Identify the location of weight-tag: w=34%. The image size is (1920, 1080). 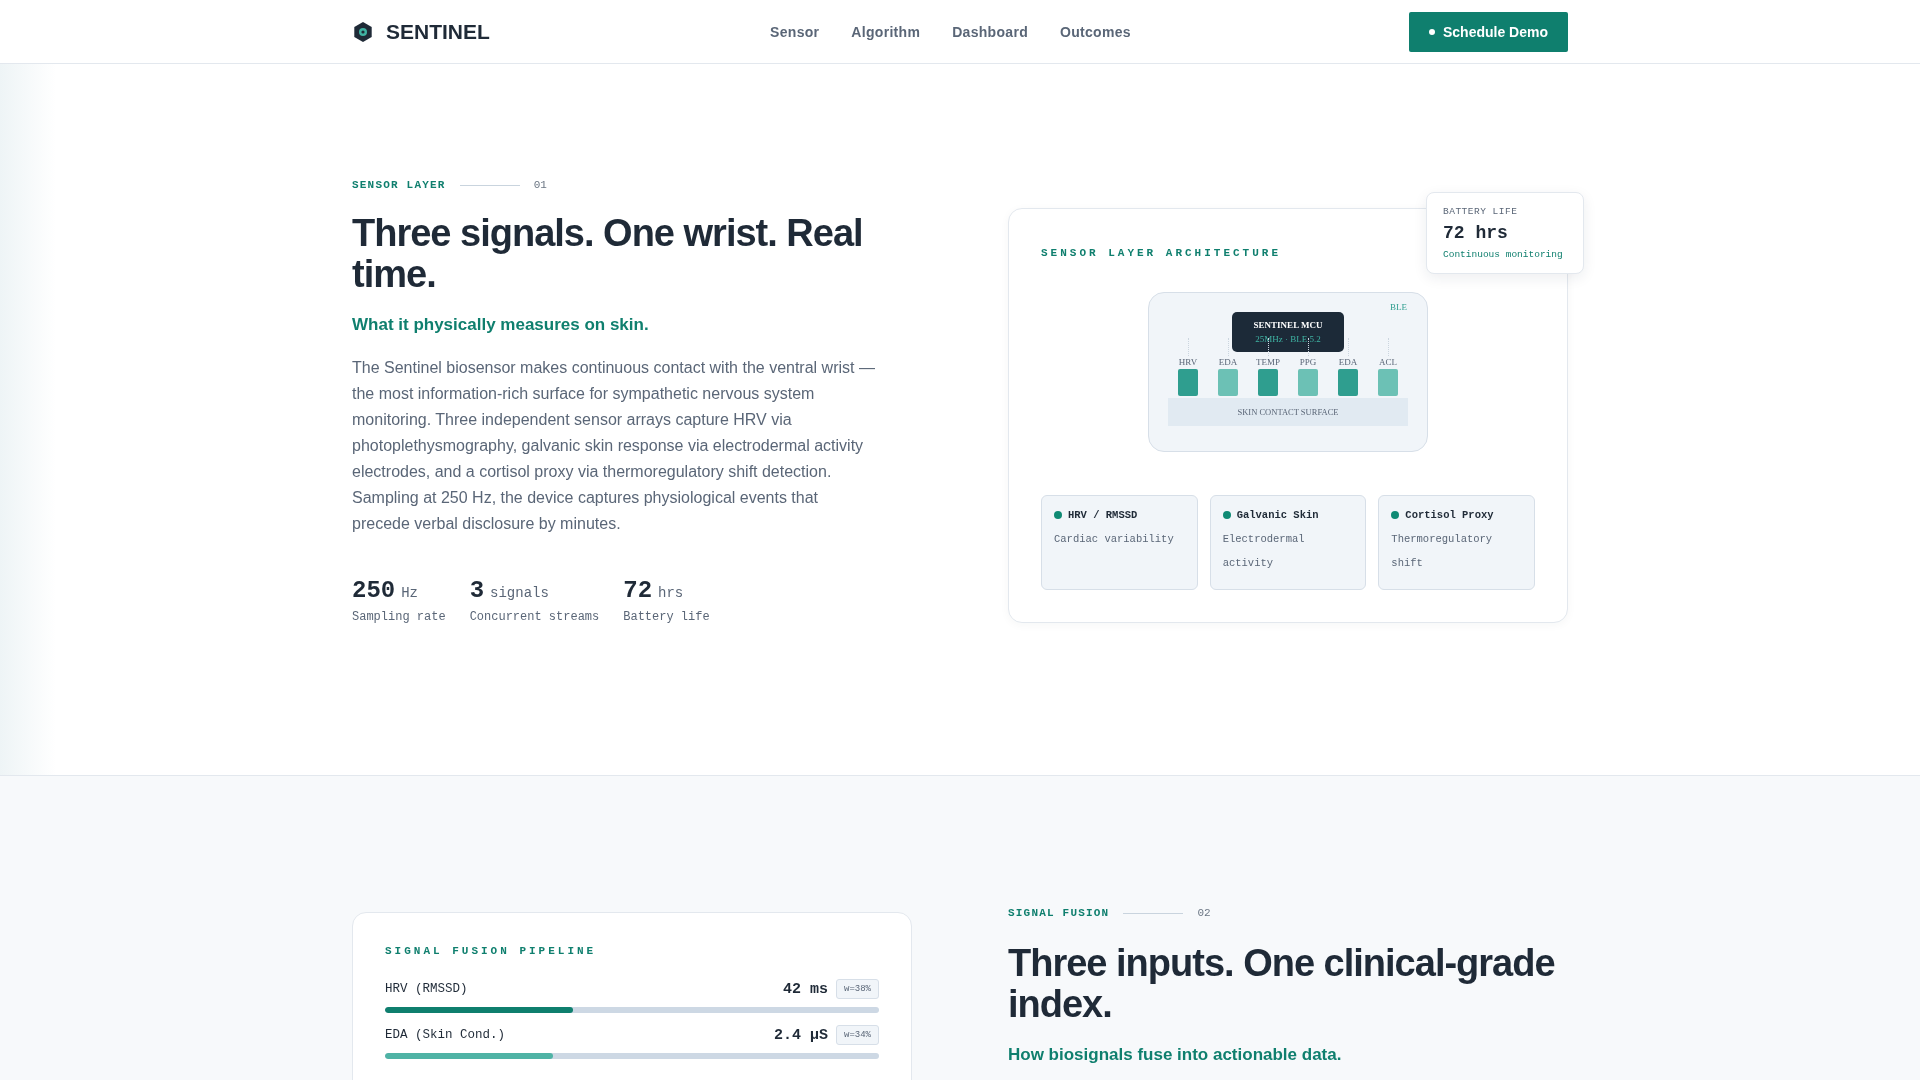
(857, 1035).